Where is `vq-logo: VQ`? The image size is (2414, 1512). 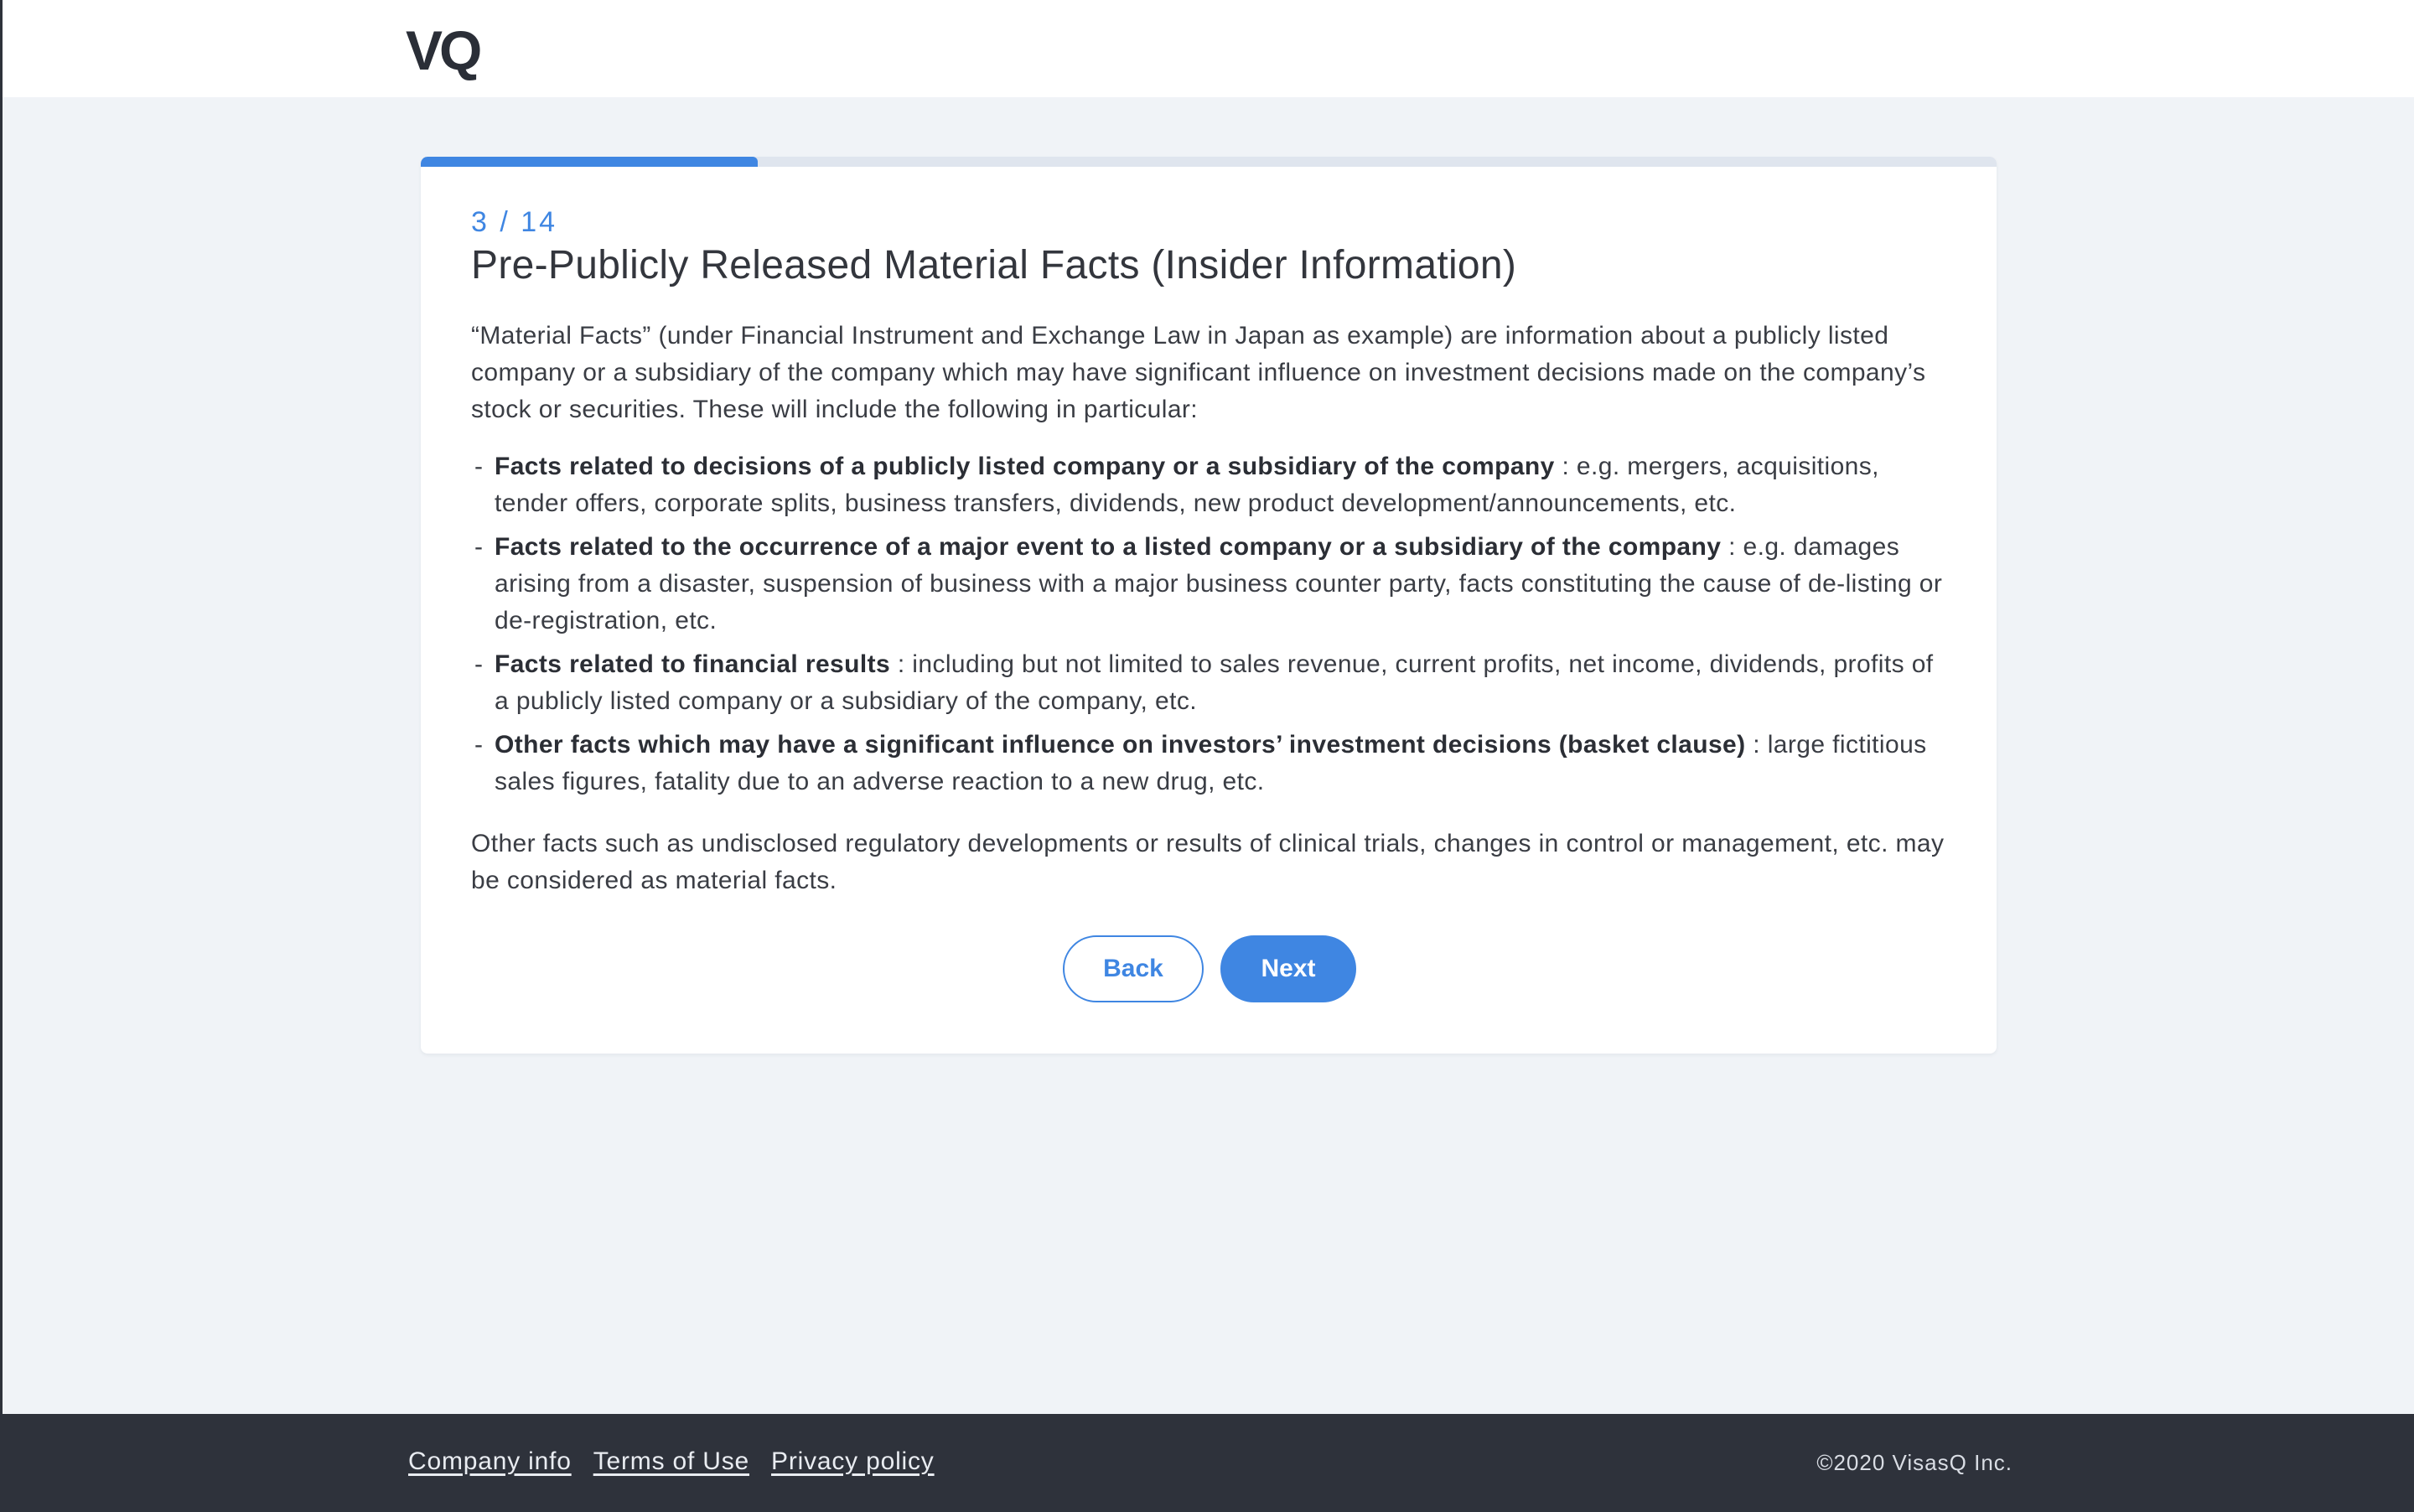
vq-logo: VQ is located at coordinates (444, 50).